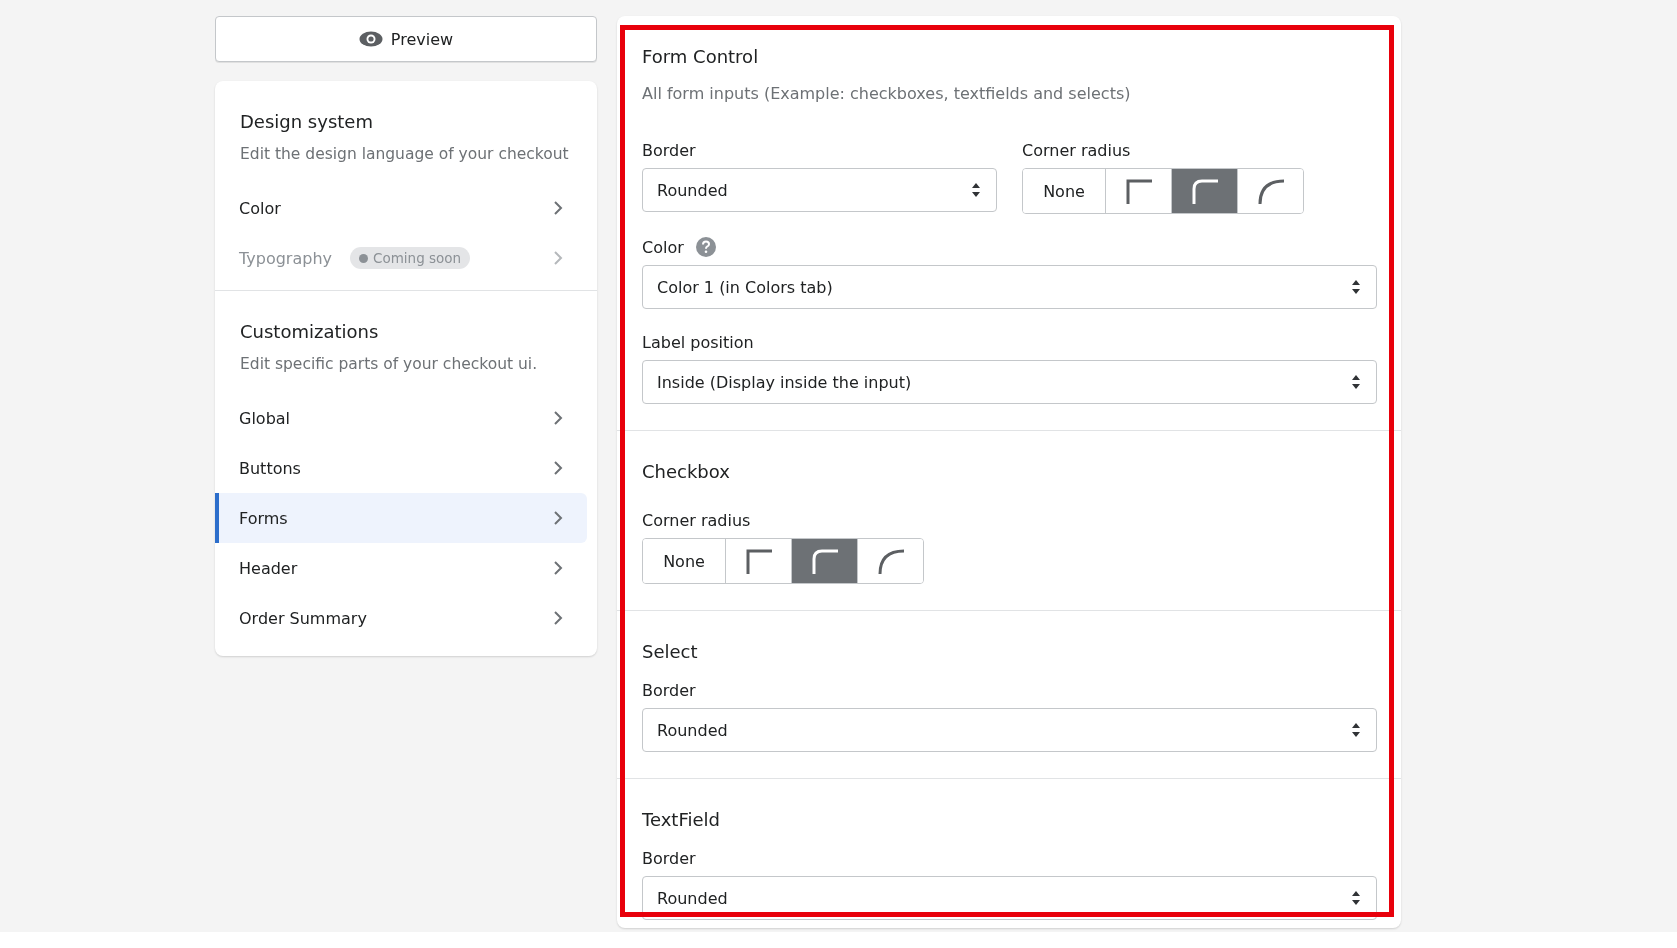 This screenshot has width=1677, height=948. Describe the element at coordinates (1009, 287) in the screenshot. I see `select-field: Color 1 (in Colors tab)` at that location.